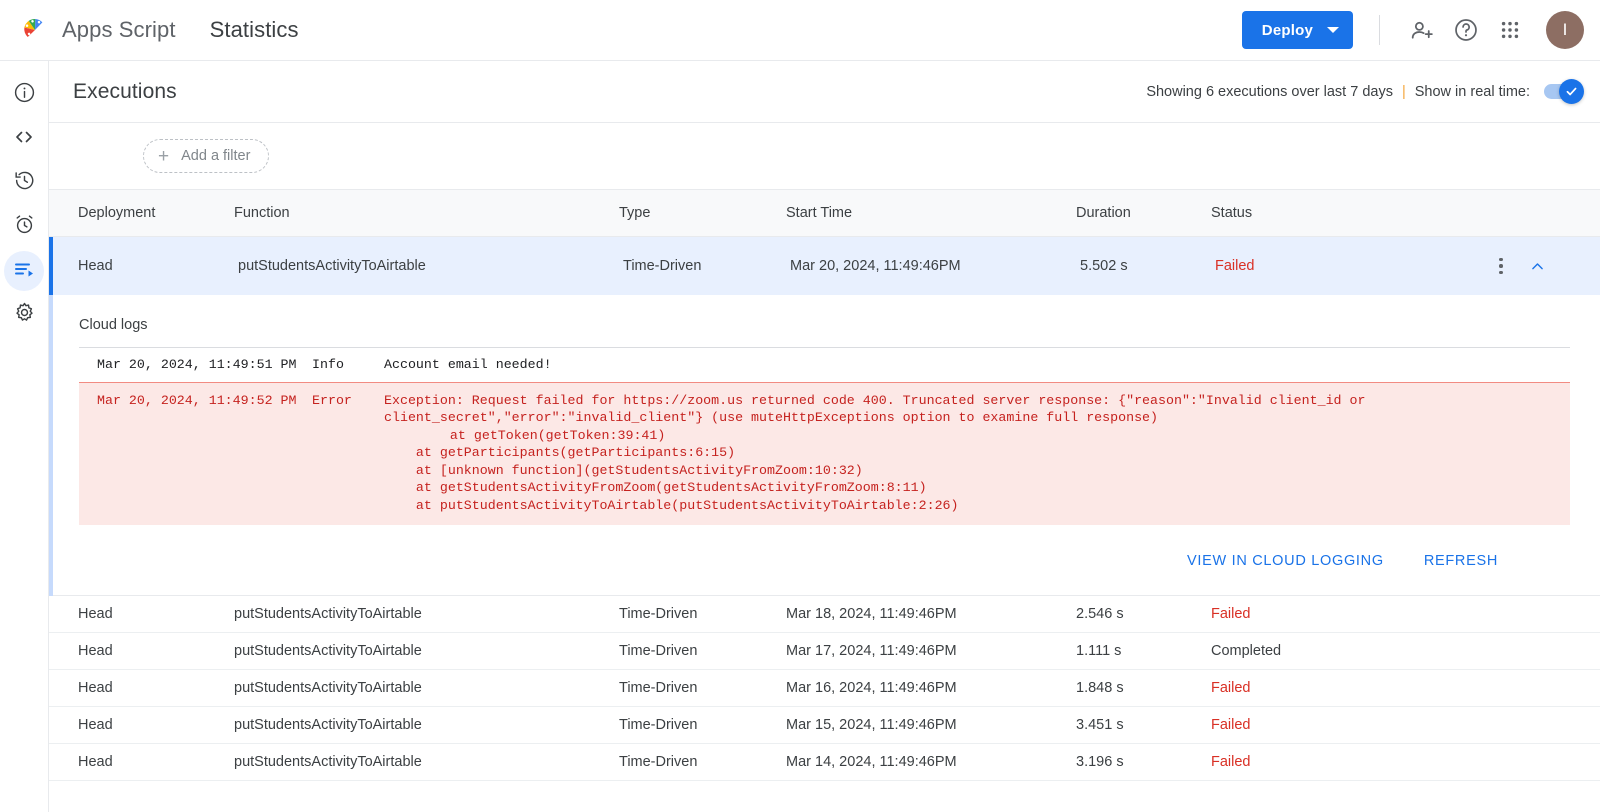  I want to click on sidebar-item-overview, so click(24, 95).